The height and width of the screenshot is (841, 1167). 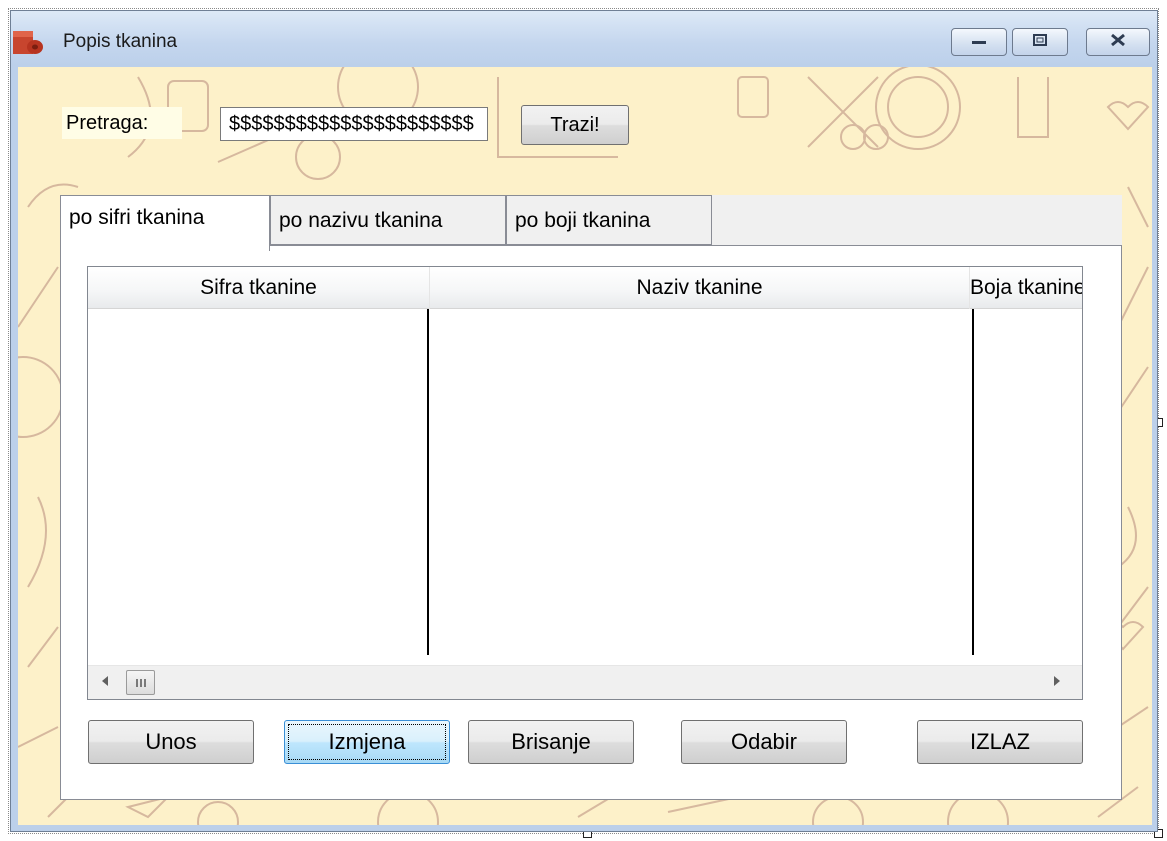 I want to click on maximize-icon, so click(x=1040, y=42).